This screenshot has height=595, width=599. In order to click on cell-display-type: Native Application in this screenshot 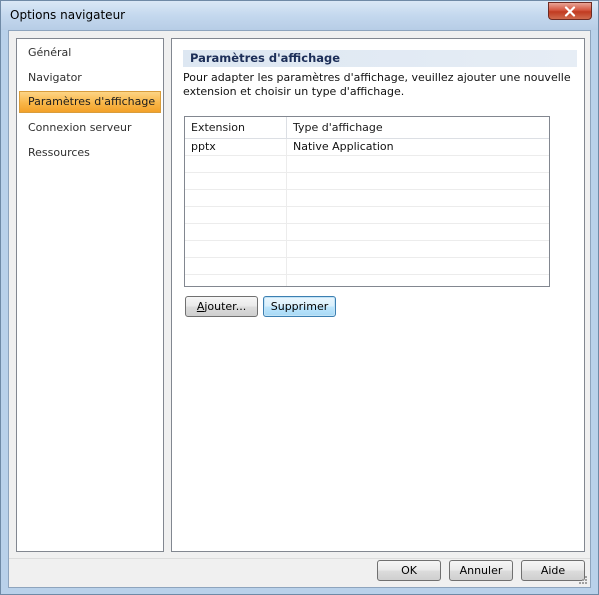, I will do `click(343, 146)`.